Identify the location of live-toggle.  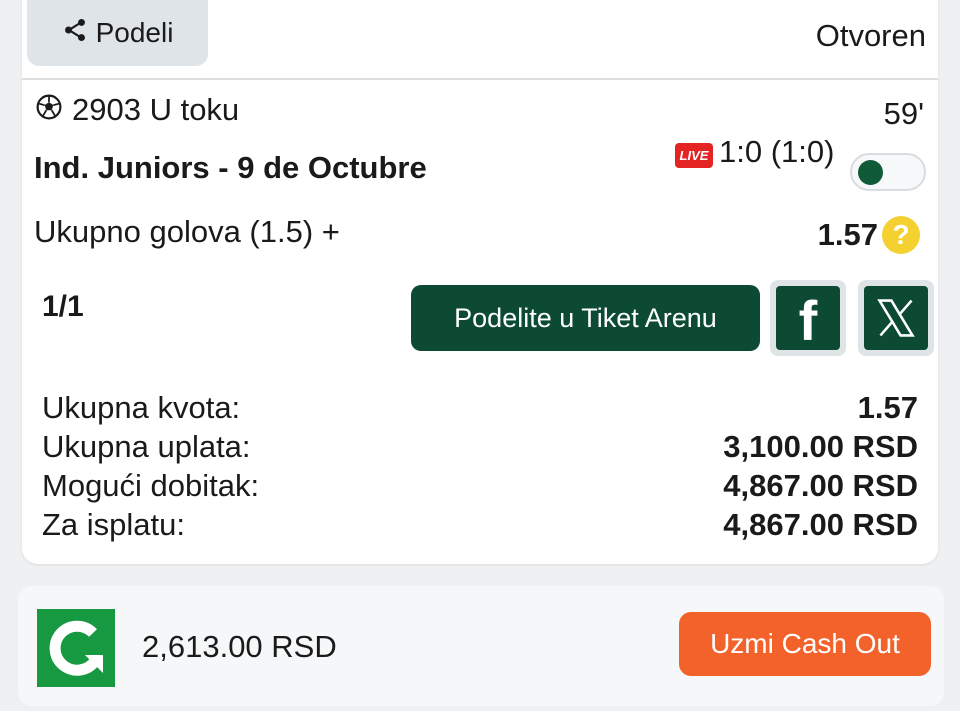
(888, 172).